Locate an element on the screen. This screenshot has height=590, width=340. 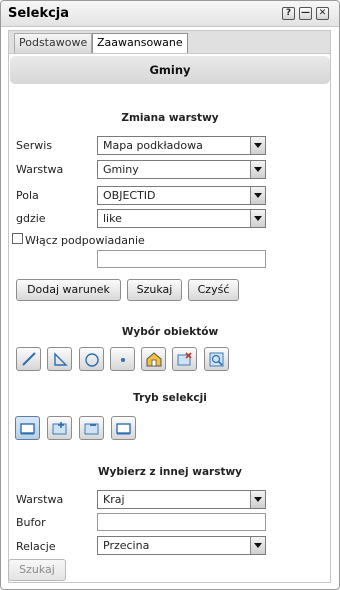
relation-select: Przecina is located at coordinates (181, 545).